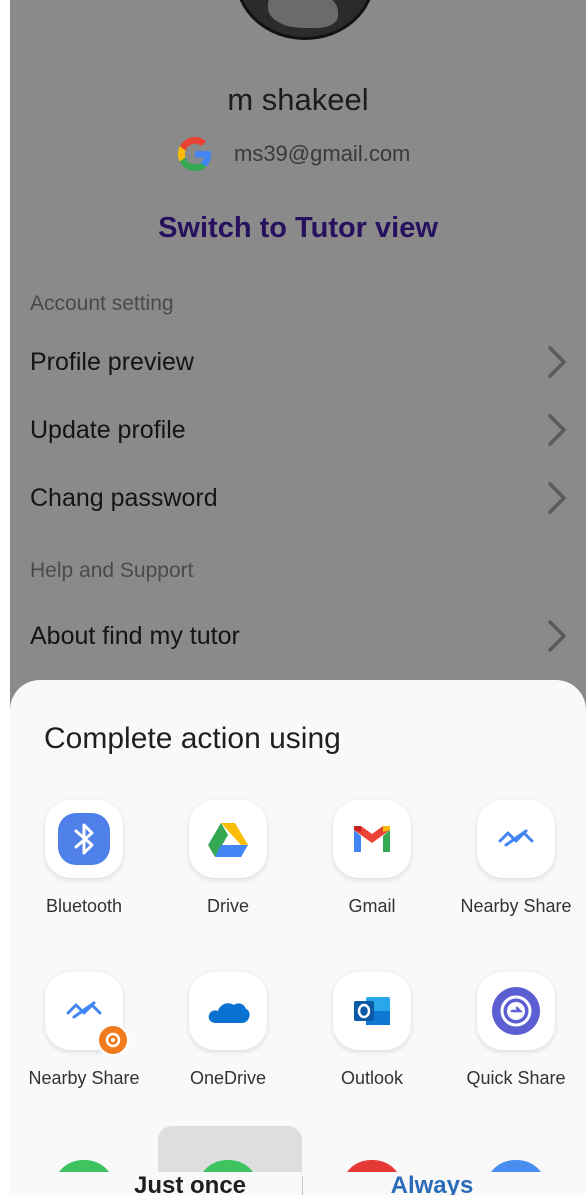 This screenshot has height=1195, width=586. I want to click on help-support-header: Help and Support, so click(112, 570).